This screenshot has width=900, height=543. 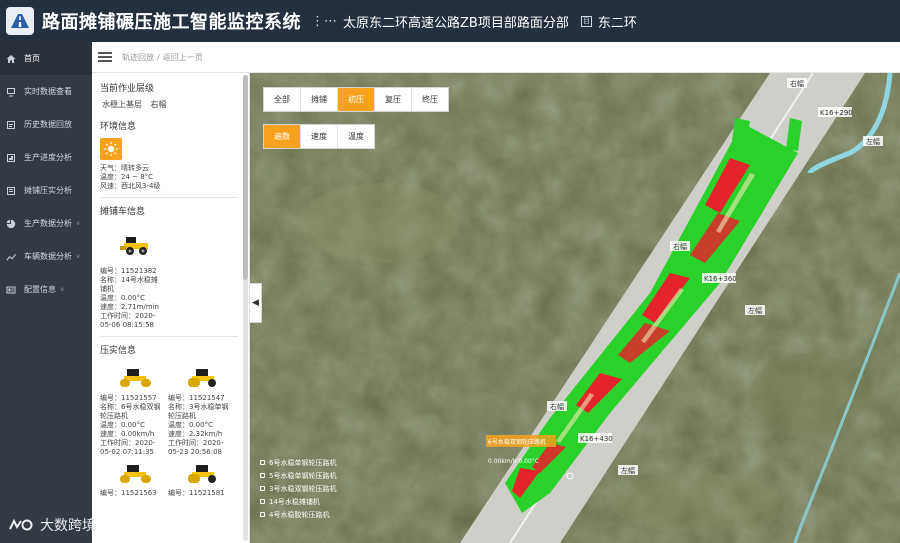 I want to click on tab-temperature: 温度, so click(x=356, y=136).